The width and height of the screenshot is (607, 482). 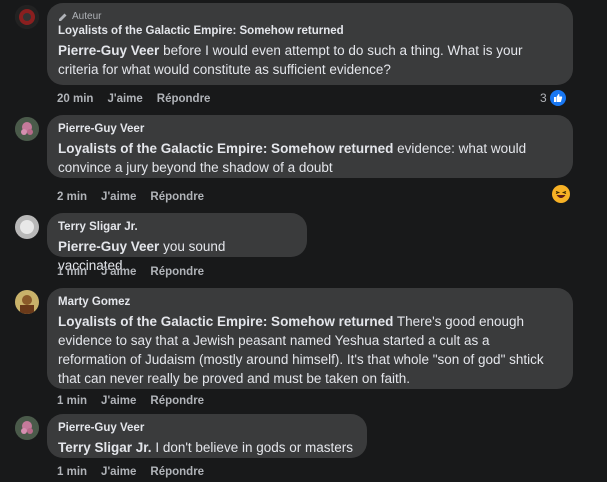 I want to click on comment-actions: 20 min J'aime Répondre, so click(x=140, y=99).